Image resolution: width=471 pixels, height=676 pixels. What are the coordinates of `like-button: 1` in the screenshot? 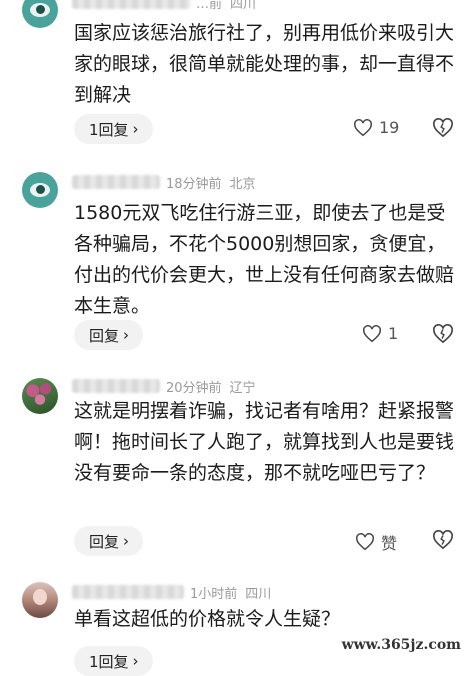 It's located at (380, 333).